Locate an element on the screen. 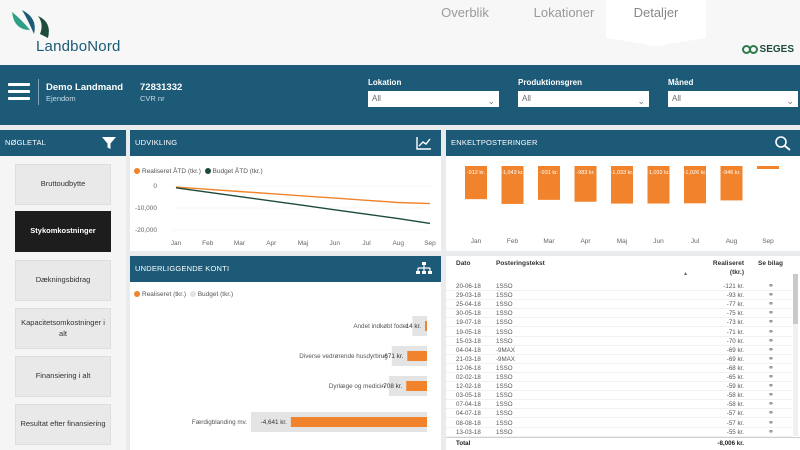 The height and width of the screenshot is (450, 800). x-tick-label: Apr is located at coordinates (271, 243).